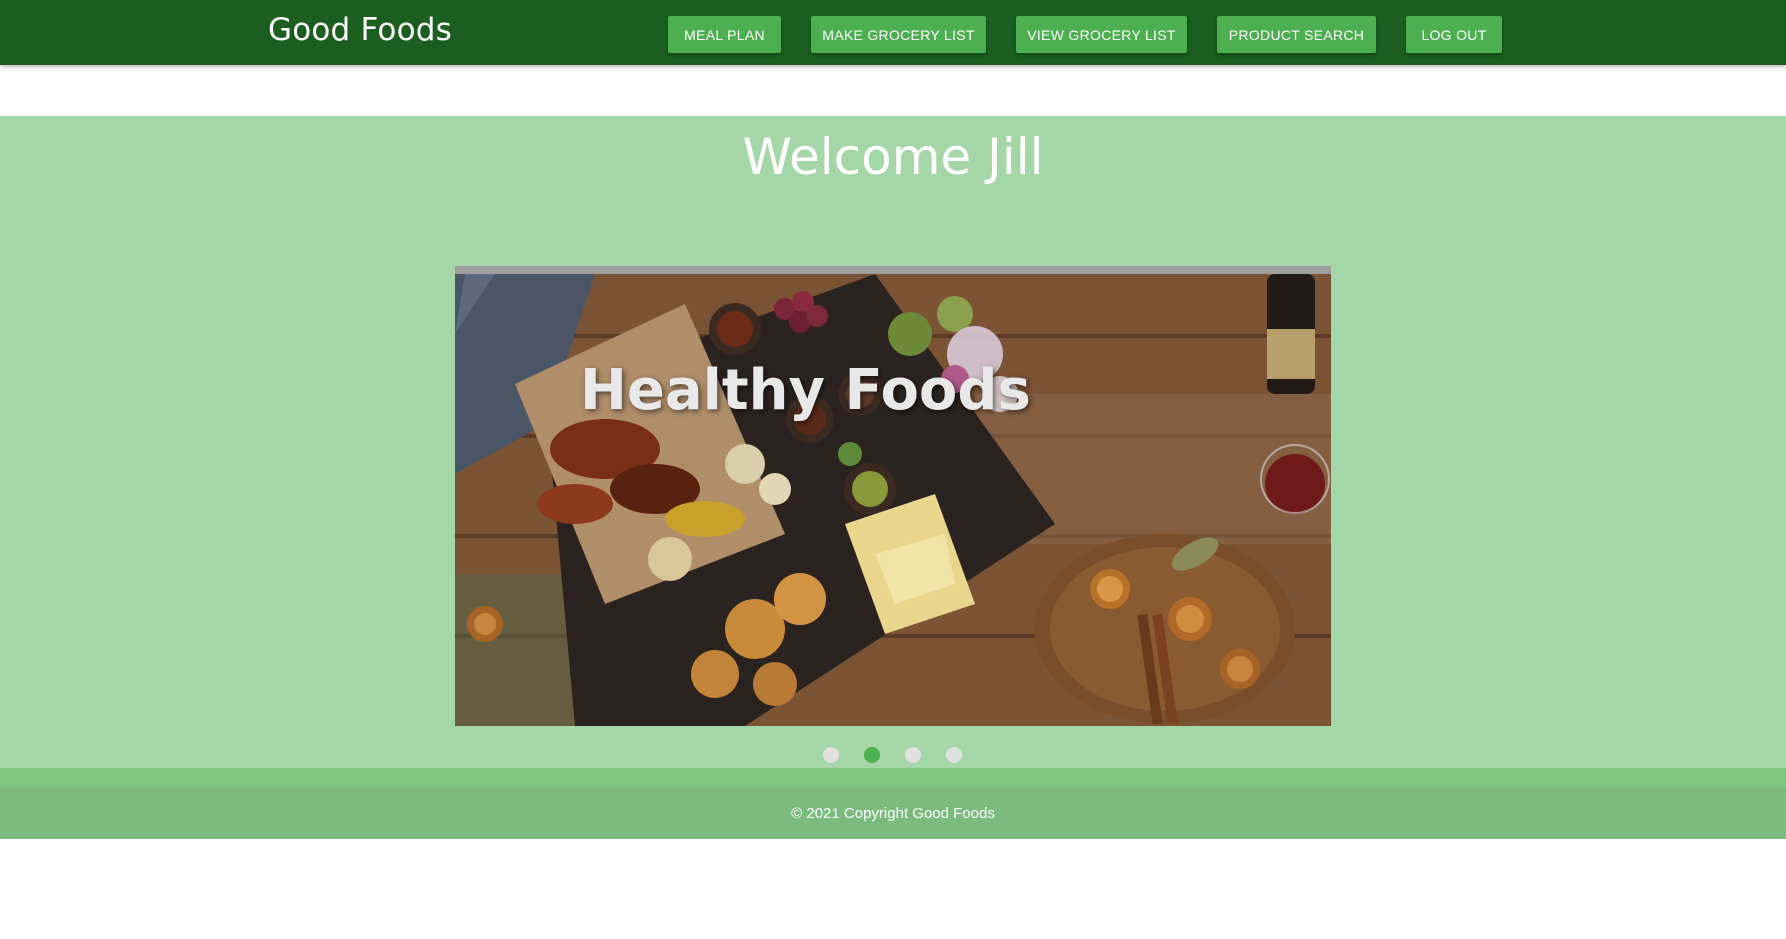 This screenshot has height=939, width=1786. What do you see at coordinates (1454, 34) in the screenshot?
I see `log-out-button: LOG OUT` at bounding box center [1454, 34].